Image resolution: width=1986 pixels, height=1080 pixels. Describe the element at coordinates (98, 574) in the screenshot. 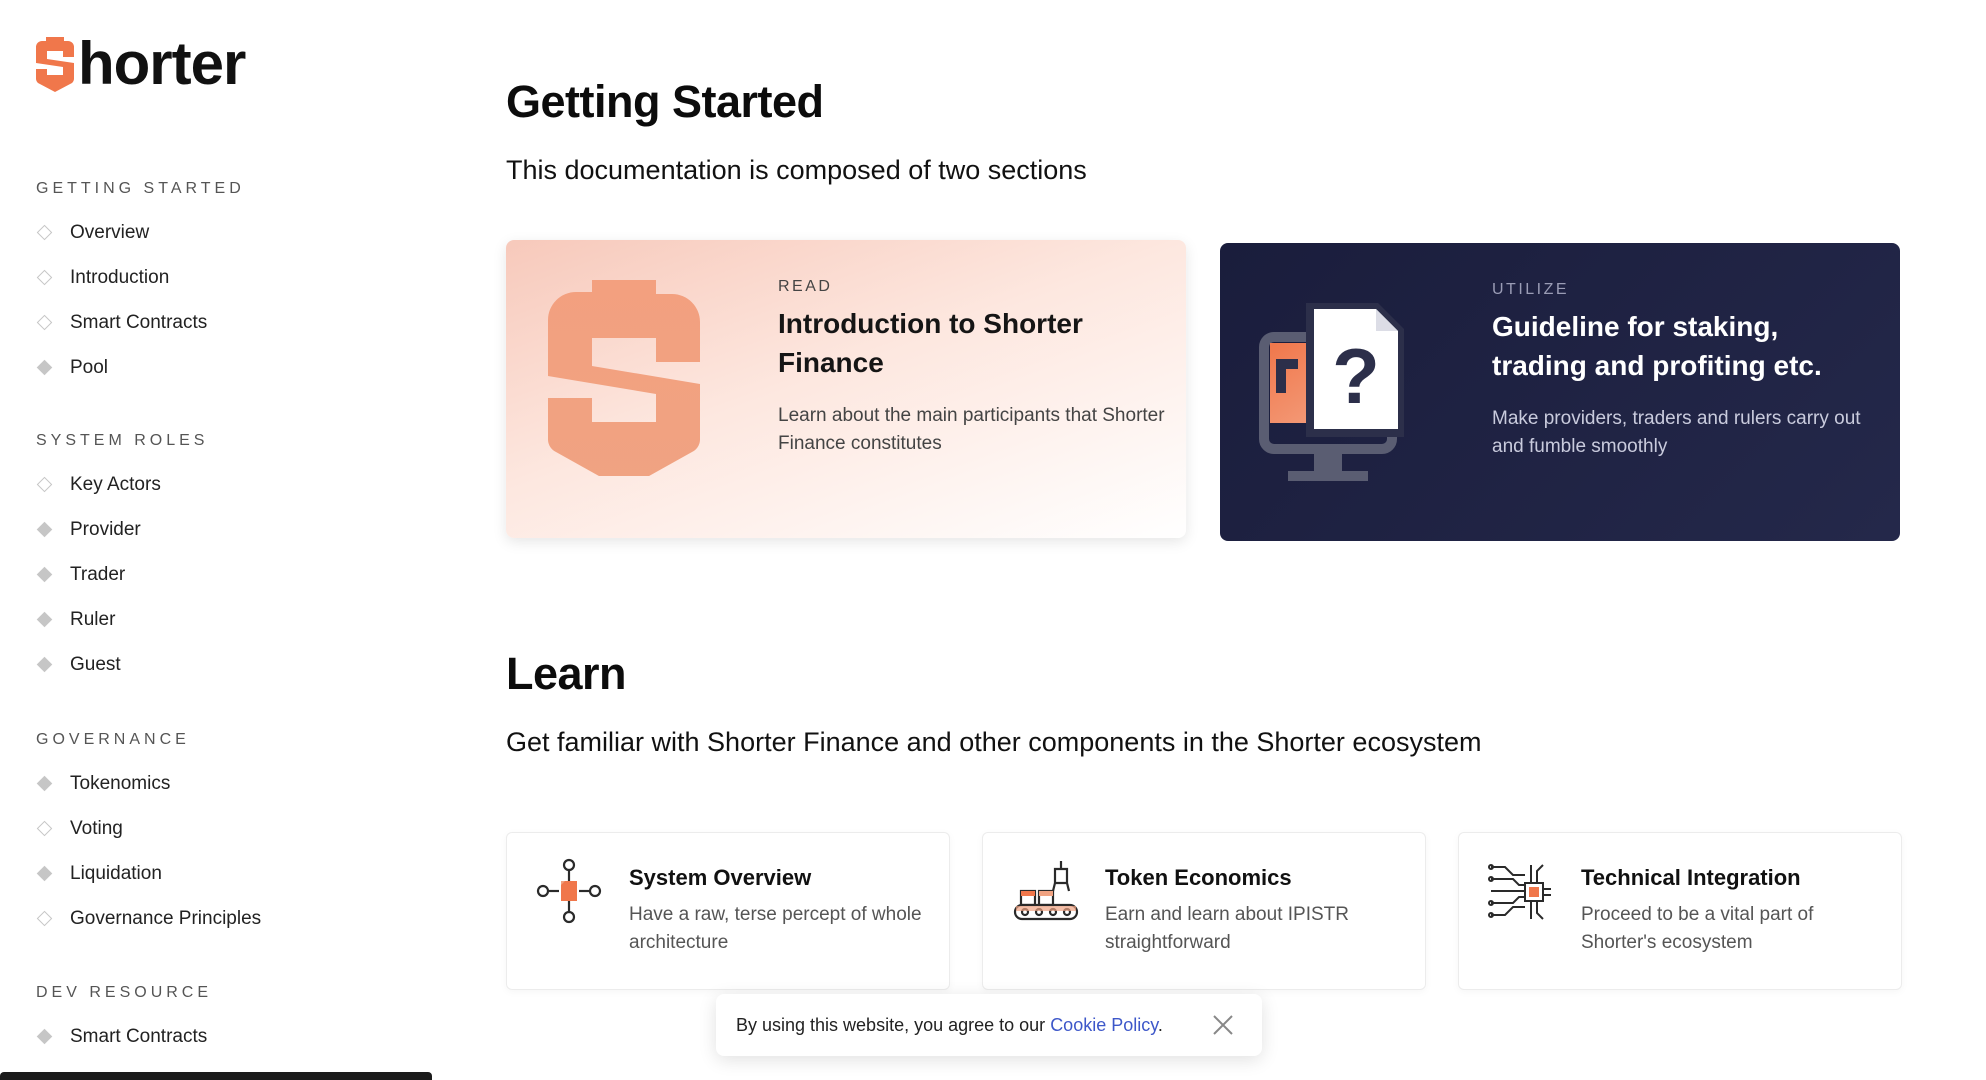

I see `sidebar-item-label: Trader` at that location.